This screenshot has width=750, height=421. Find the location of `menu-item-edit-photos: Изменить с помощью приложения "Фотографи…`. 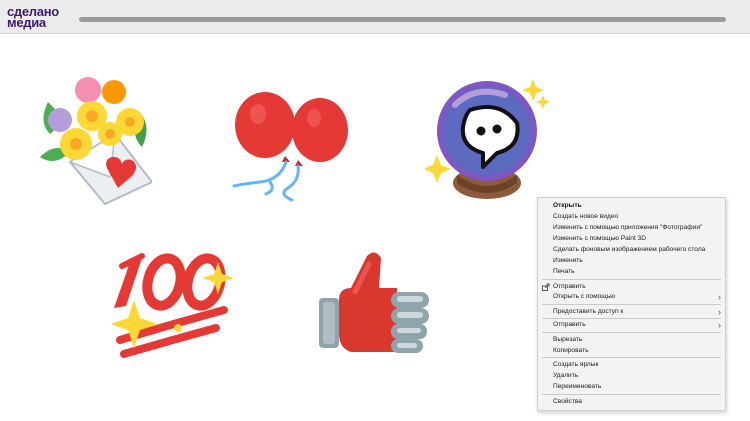

menu-item-edit-photos: Изменить с помощью приложения "Фотографи… is located at coordinates (631, 228).